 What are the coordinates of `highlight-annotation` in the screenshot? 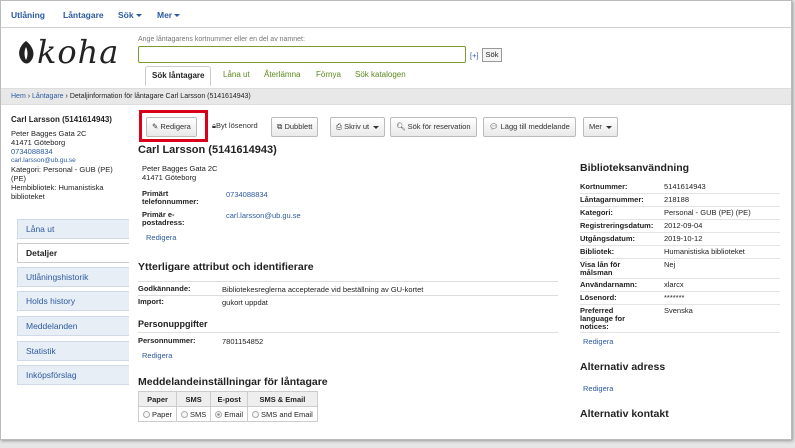 It's located at (173, 126).